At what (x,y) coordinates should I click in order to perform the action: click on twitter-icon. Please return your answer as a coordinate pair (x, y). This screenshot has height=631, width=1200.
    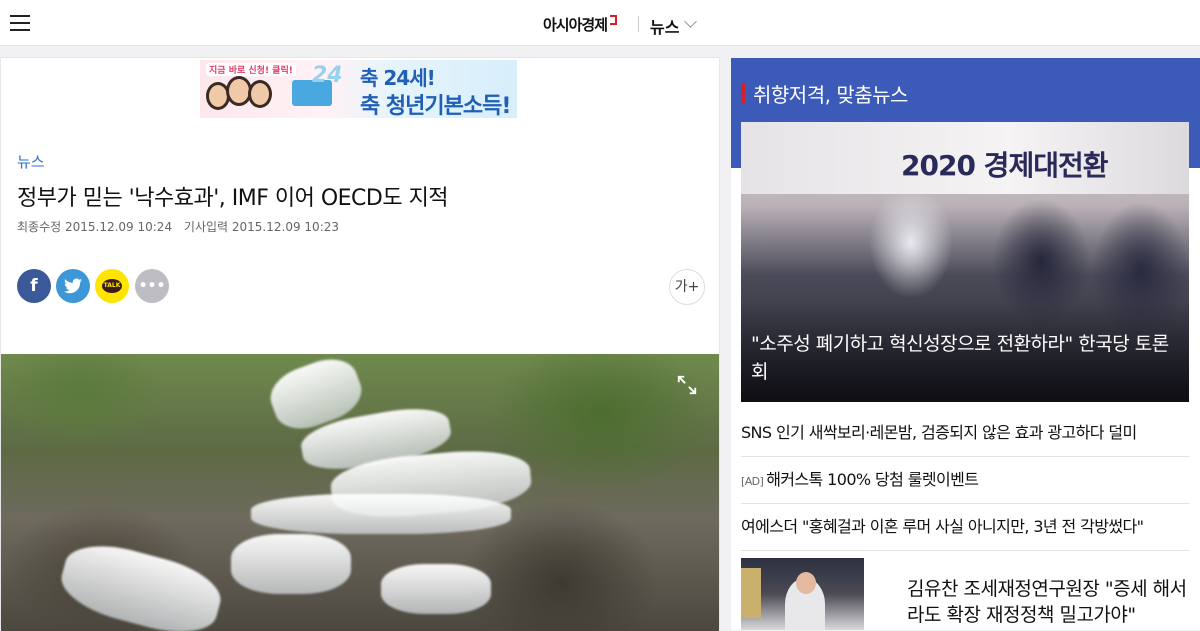
    Looking at the image, I should click on (73, 286).